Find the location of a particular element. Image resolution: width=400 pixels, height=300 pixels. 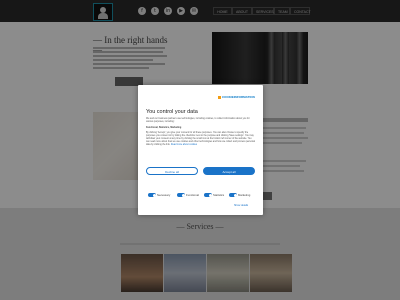

marketing-label: Marketing is located at coordinates (244, 195).